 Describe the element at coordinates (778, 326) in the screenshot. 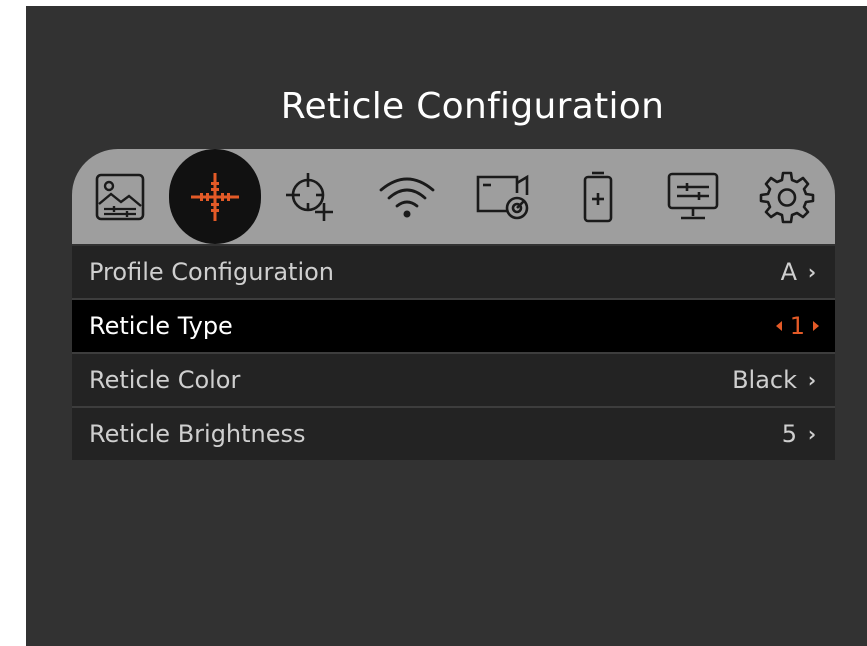

I see `arrow-left-icon` at that location.